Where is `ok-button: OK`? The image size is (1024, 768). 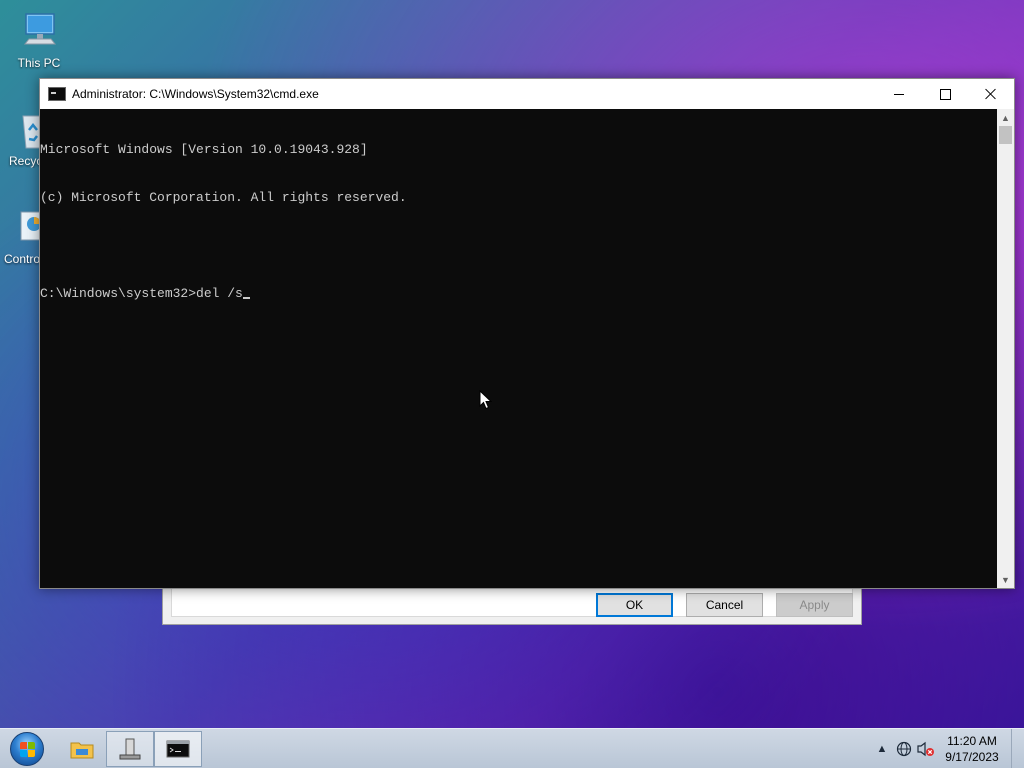
ok-button: OK is located at coordinates (634, 605).